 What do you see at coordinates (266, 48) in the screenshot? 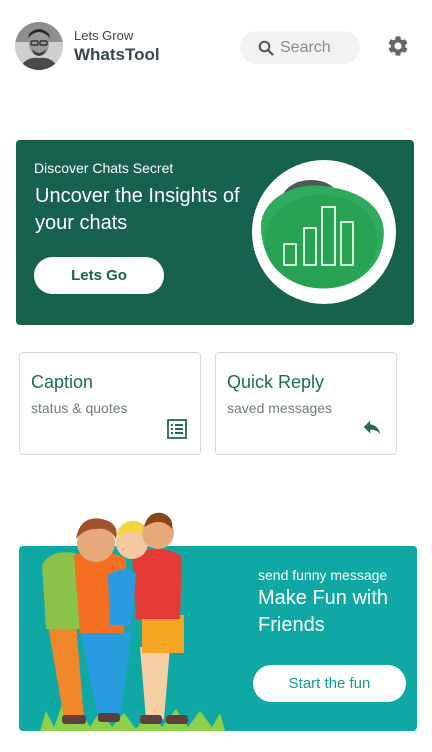
I see `search-icon` at bounding box center [266, 48].